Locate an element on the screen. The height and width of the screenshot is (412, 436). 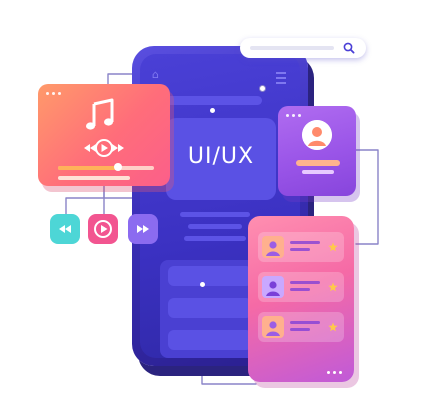
music-caption-bar is located at coordinates (94, 178).